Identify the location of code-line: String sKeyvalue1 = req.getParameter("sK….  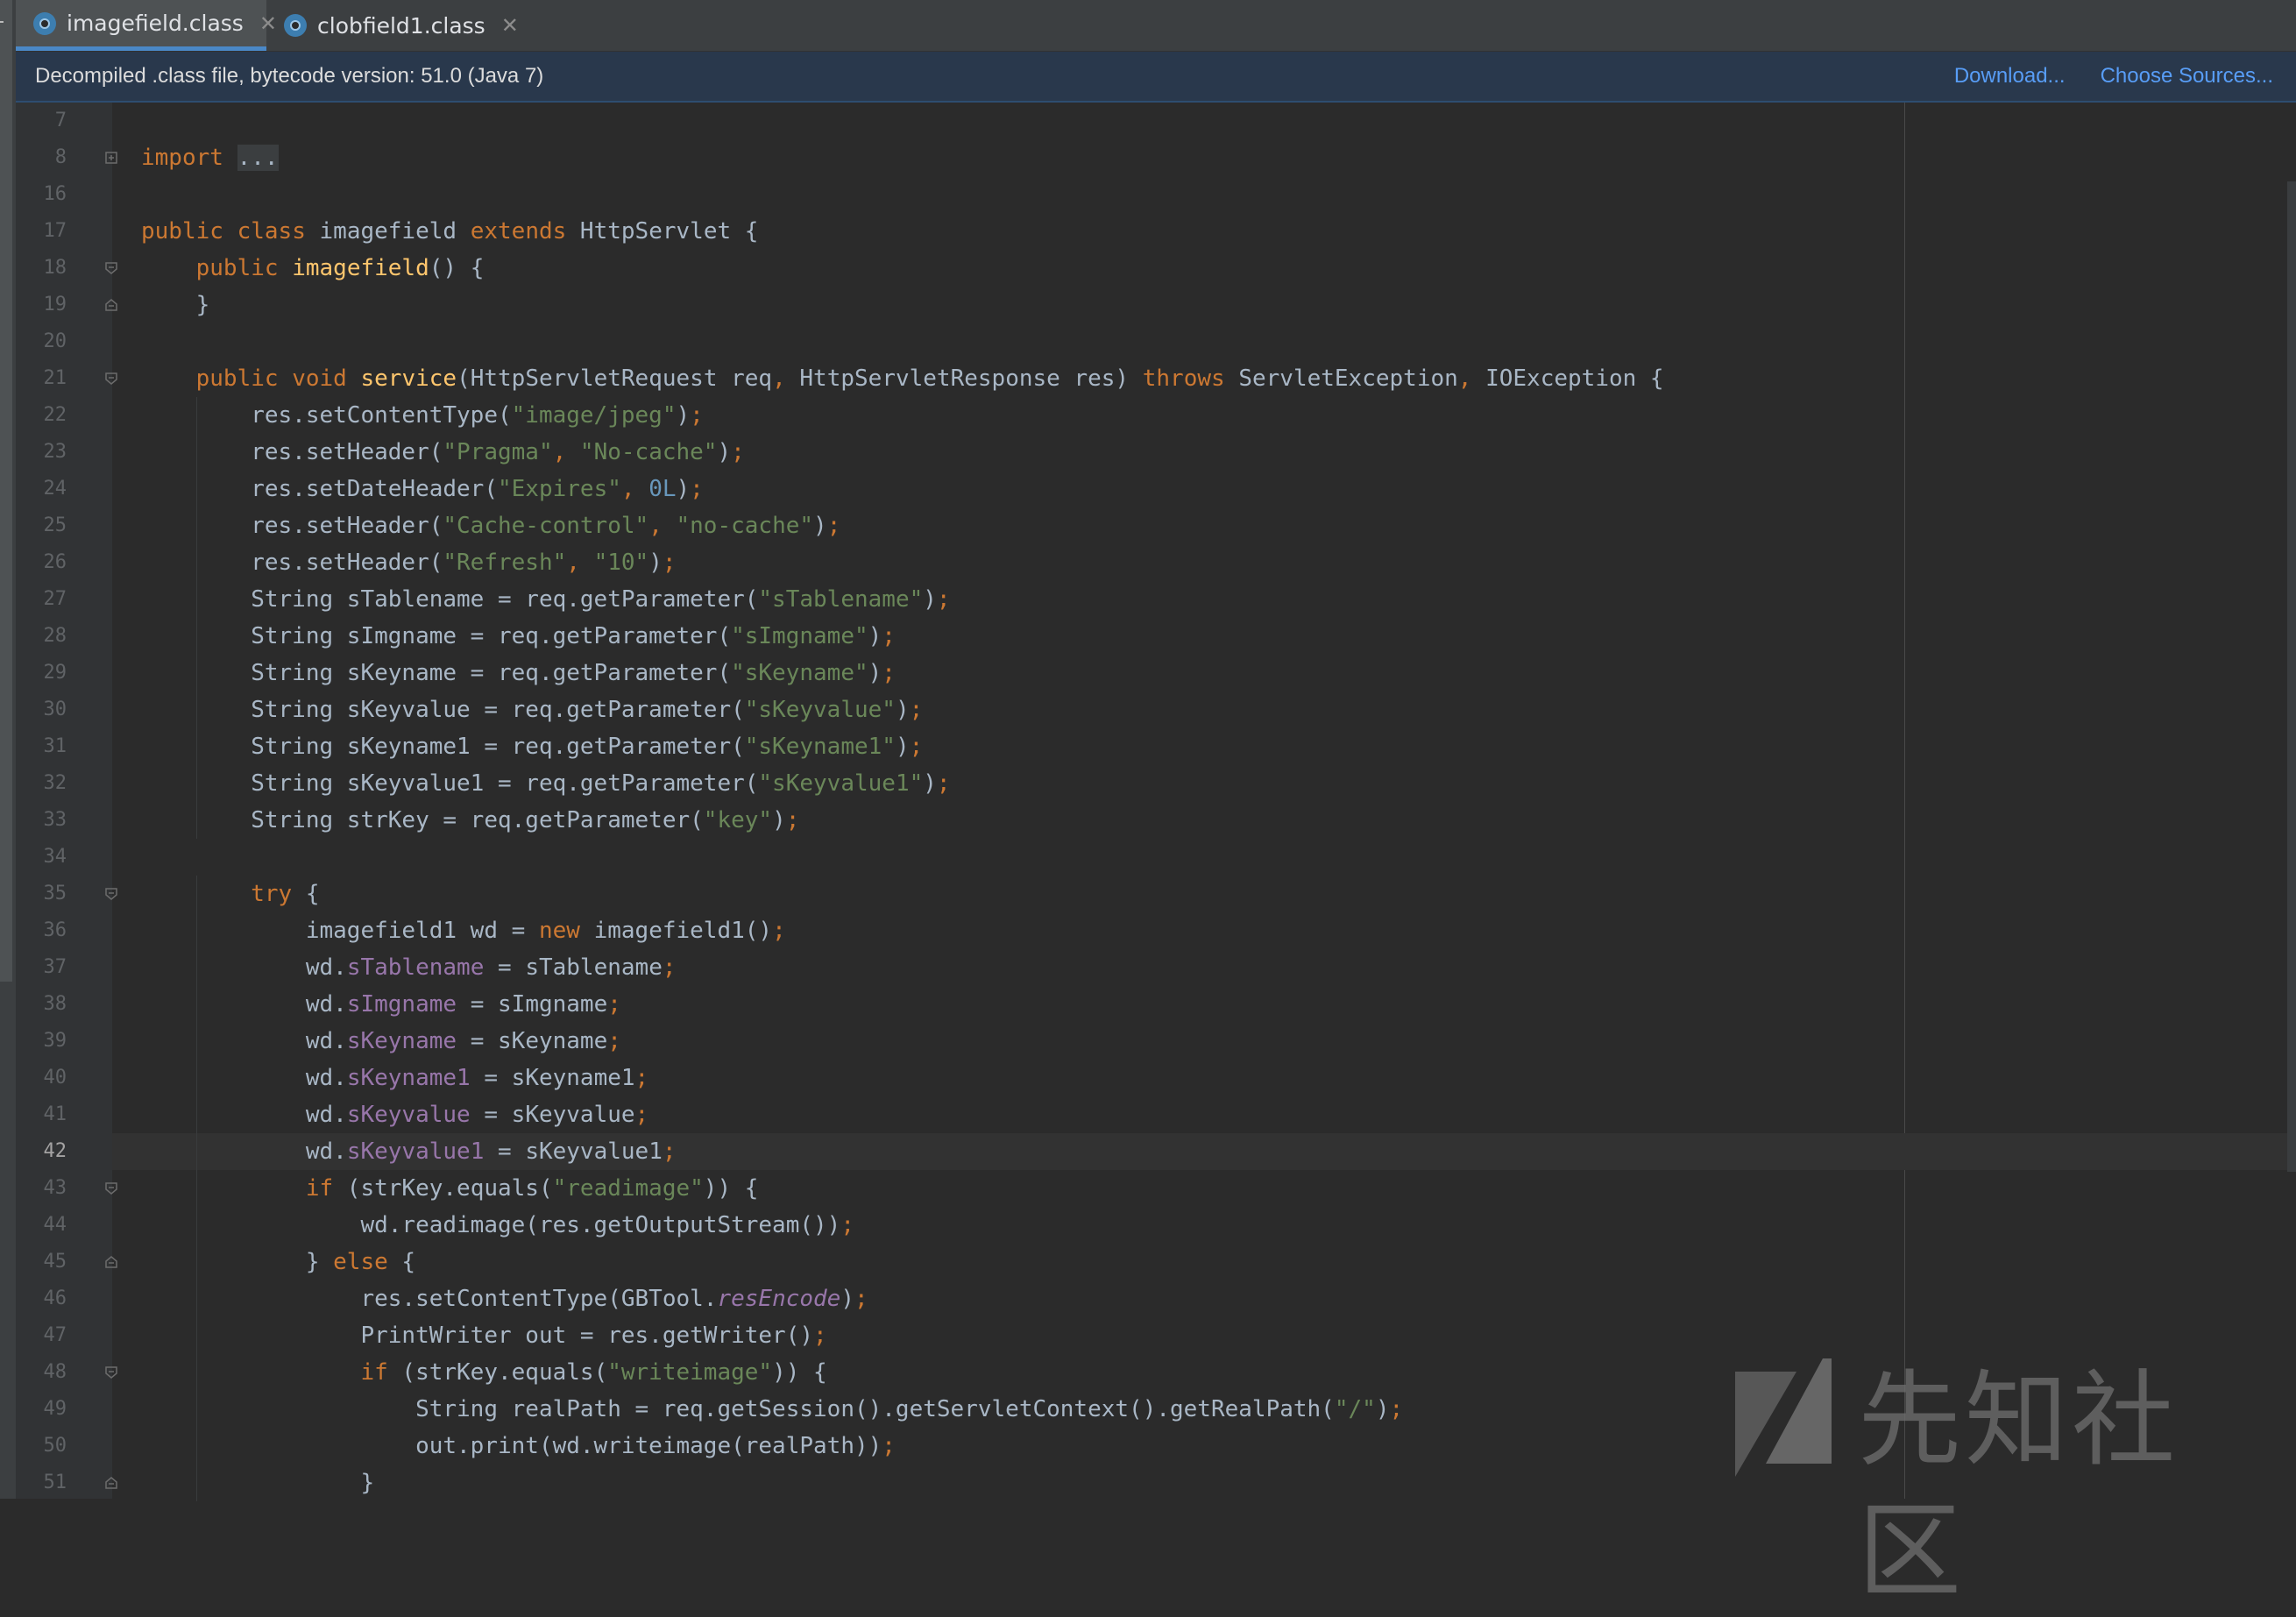
(1204, 784).